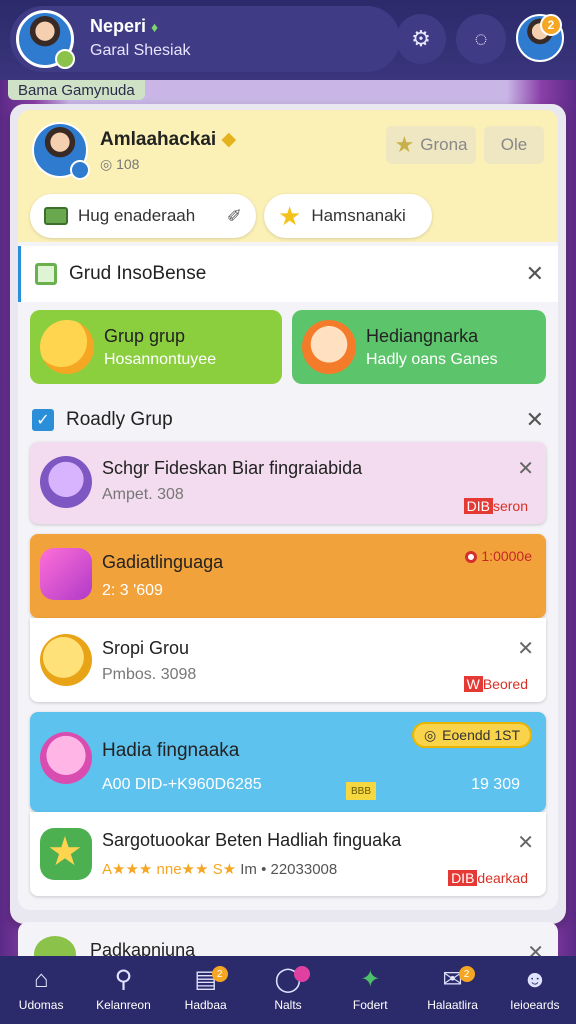 The height and width of the screenshot is (1024, 576). Describe the element at coordinates (301, 974) in the screenshot. I see `notification-dot` at that location.